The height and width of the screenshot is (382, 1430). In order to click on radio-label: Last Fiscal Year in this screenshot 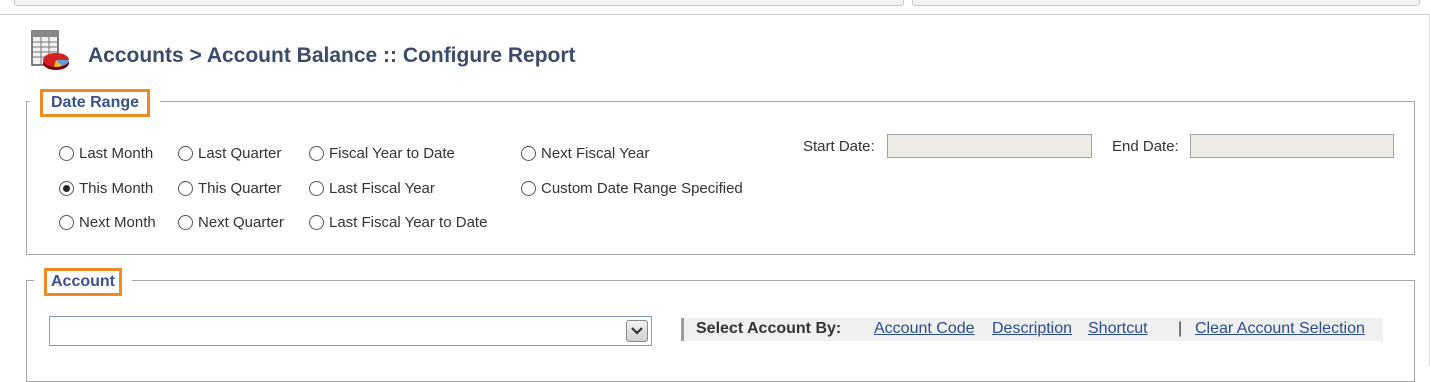, I will do `click(382, 188)`.